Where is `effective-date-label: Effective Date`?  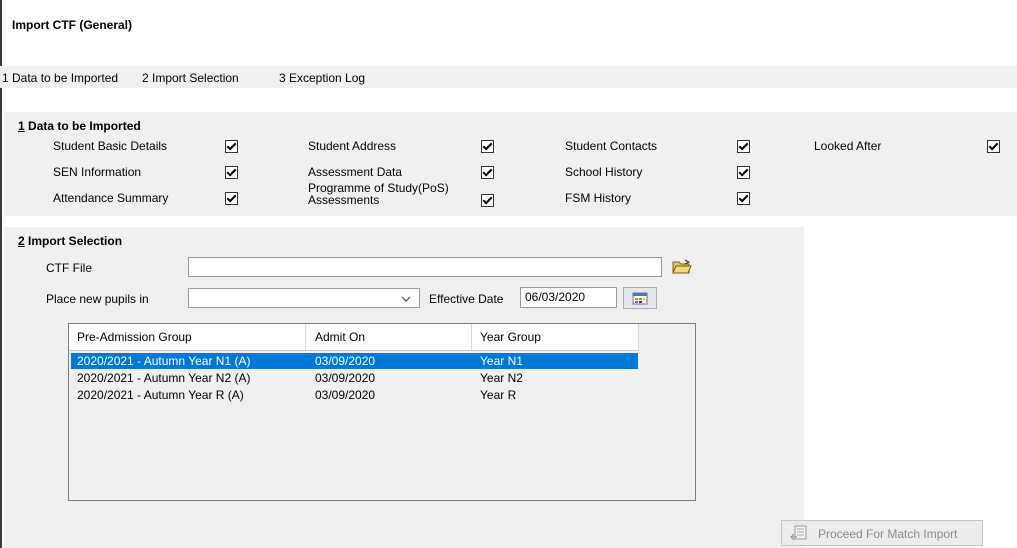 effective-date-label: Effective Date is located at coordinates (466, 299).